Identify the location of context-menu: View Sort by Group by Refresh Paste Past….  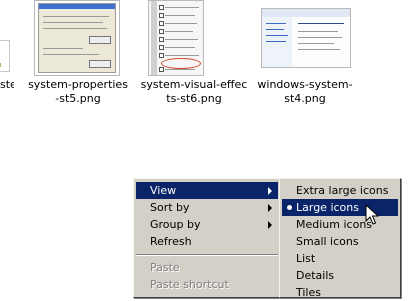
(207, 238).